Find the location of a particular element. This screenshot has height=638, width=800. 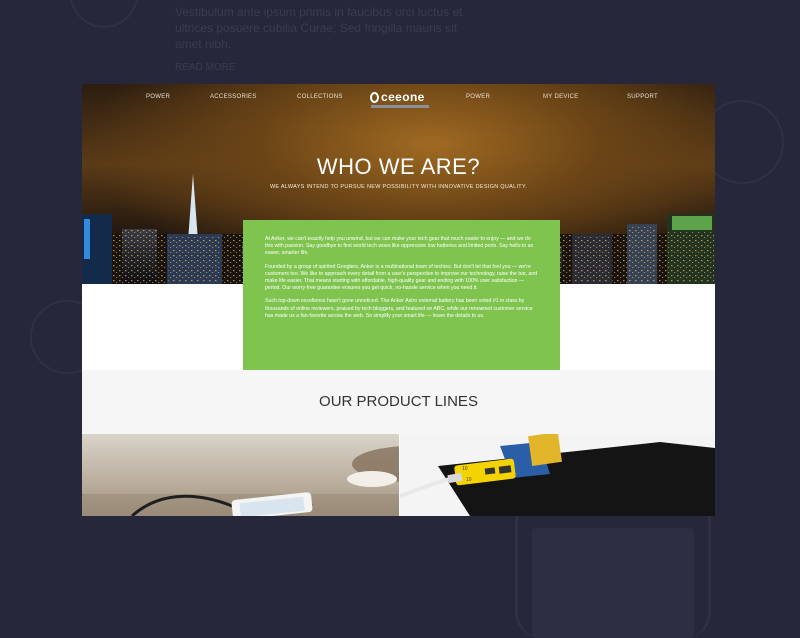

nav-item-my-device: MY DEVICE is located at coordinates (561, 97).